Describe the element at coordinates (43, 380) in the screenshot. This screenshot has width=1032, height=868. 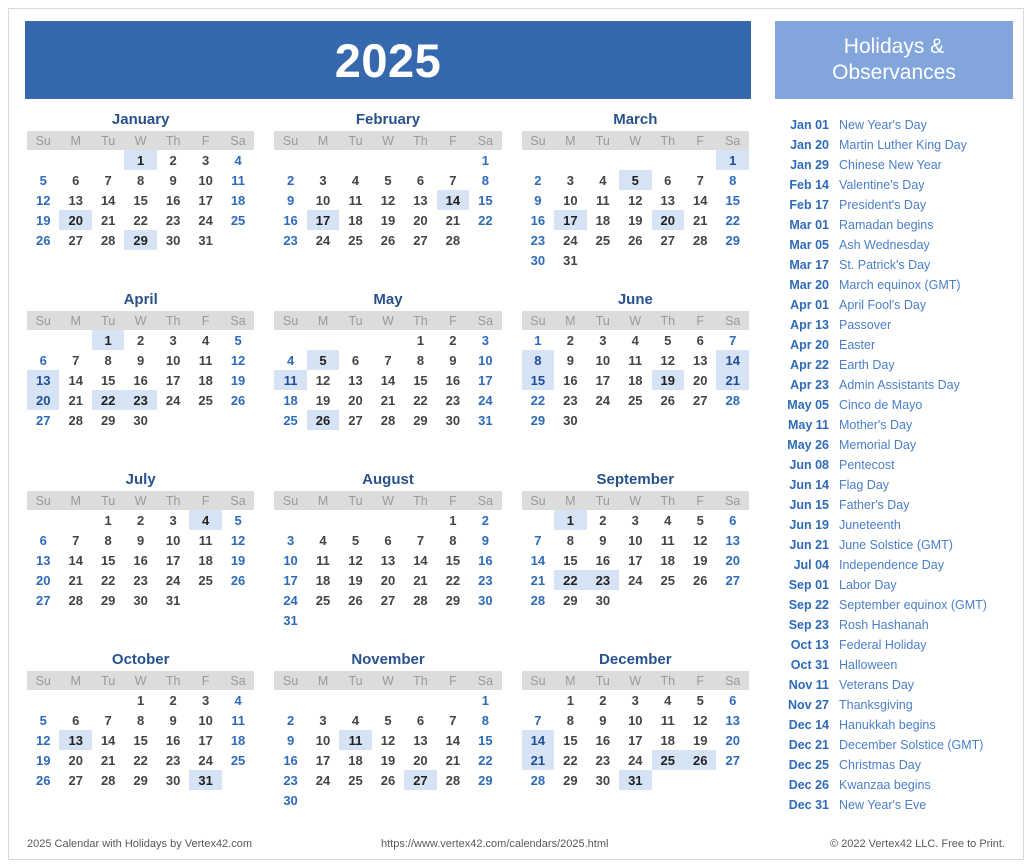
I see `day-cell-highlighted: 13` at that location.